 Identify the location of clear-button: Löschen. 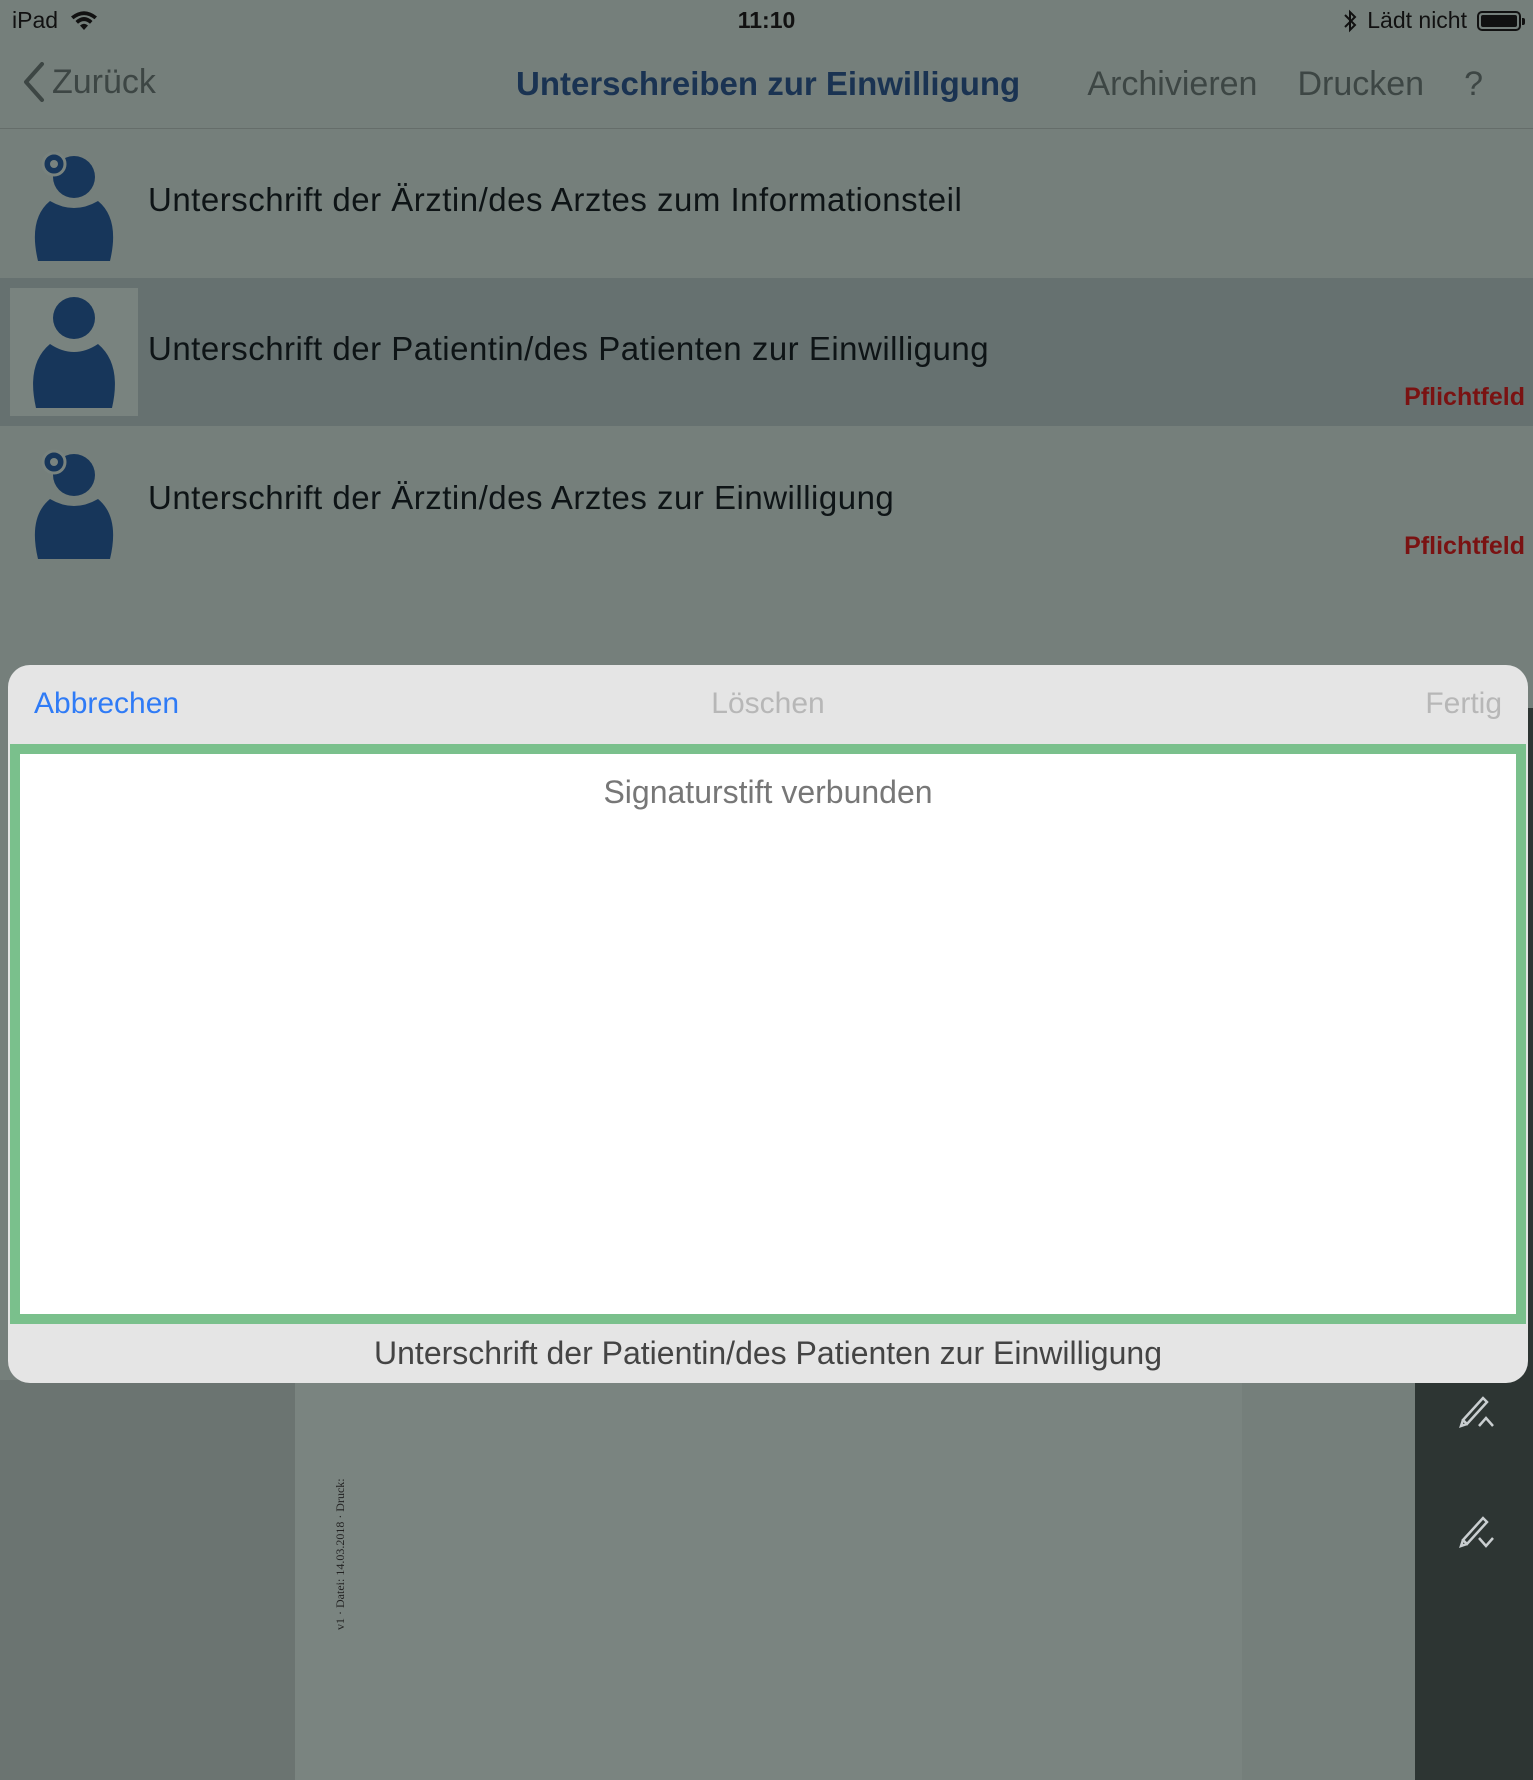
(768, 704).